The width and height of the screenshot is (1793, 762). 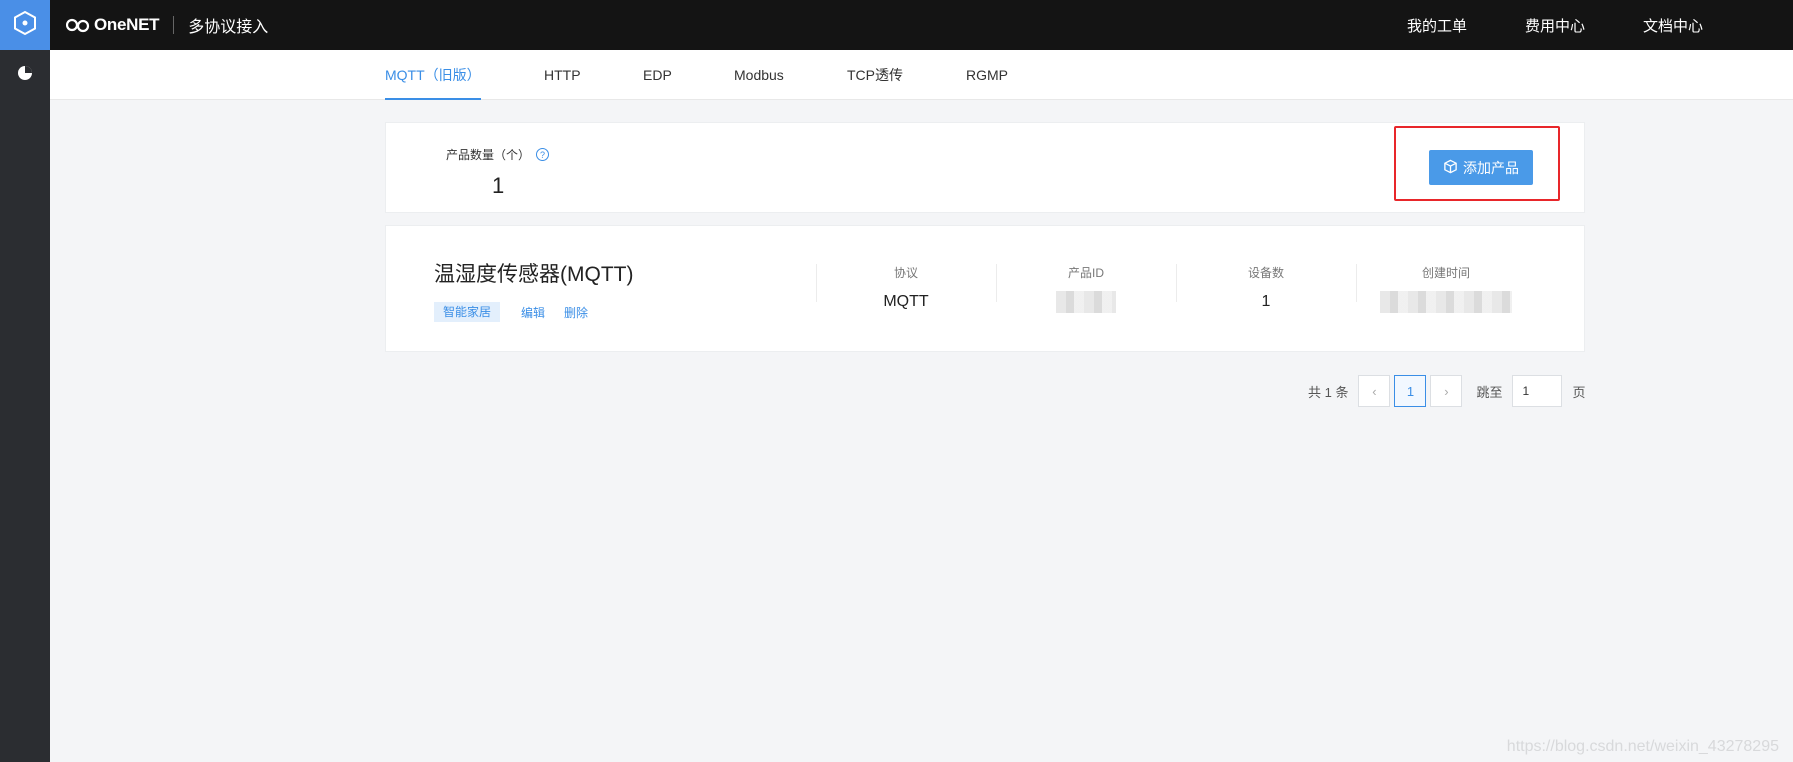 I want to click on hexagon-icon, so click(x=25, y=25).